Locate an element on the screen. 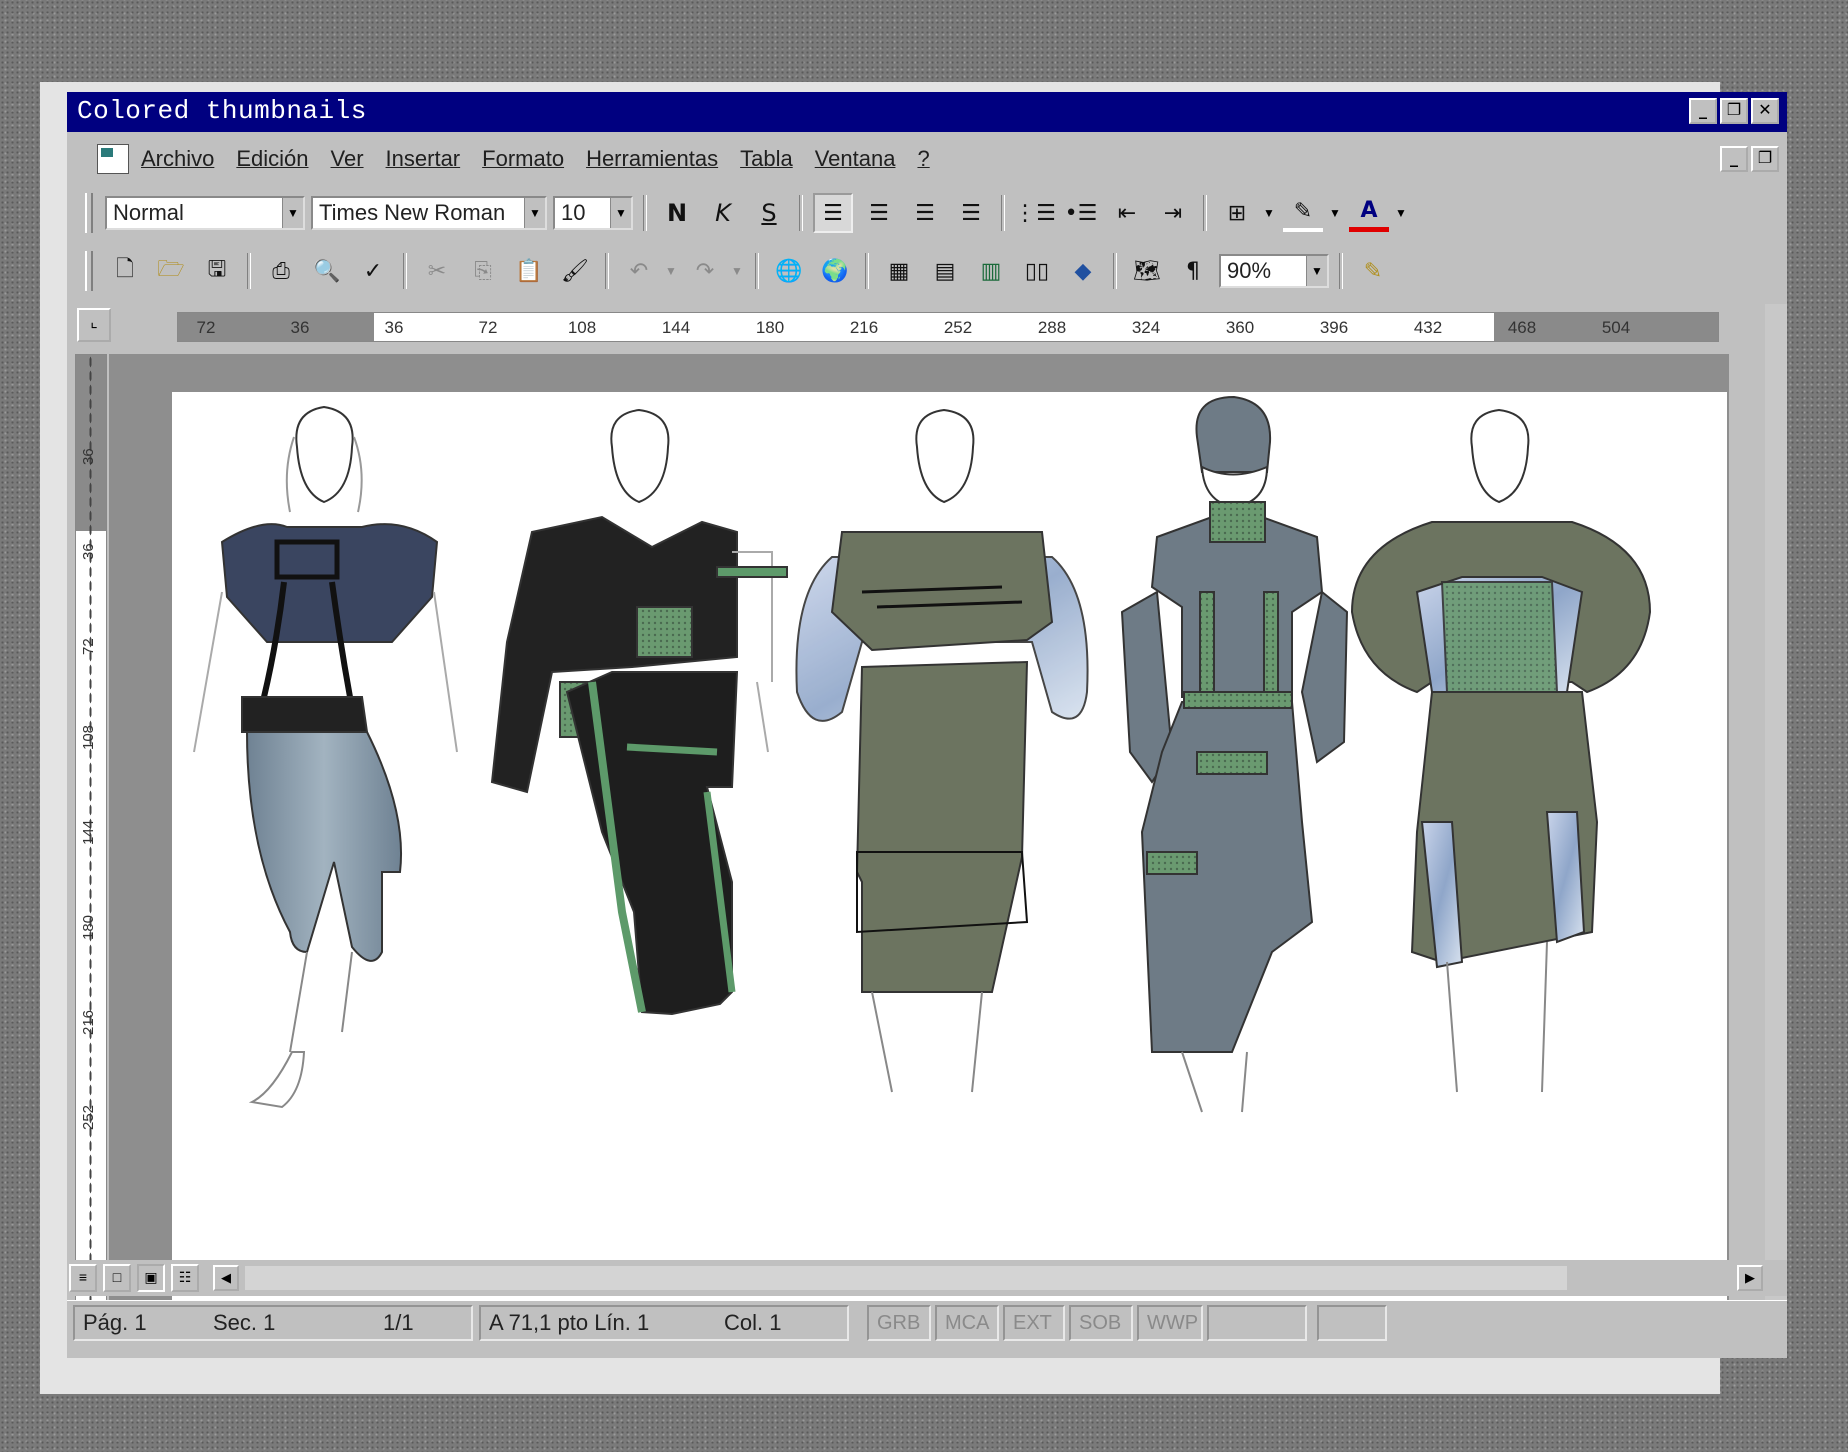  horizontal-scroll-track is located at coordinates (906, 1278).